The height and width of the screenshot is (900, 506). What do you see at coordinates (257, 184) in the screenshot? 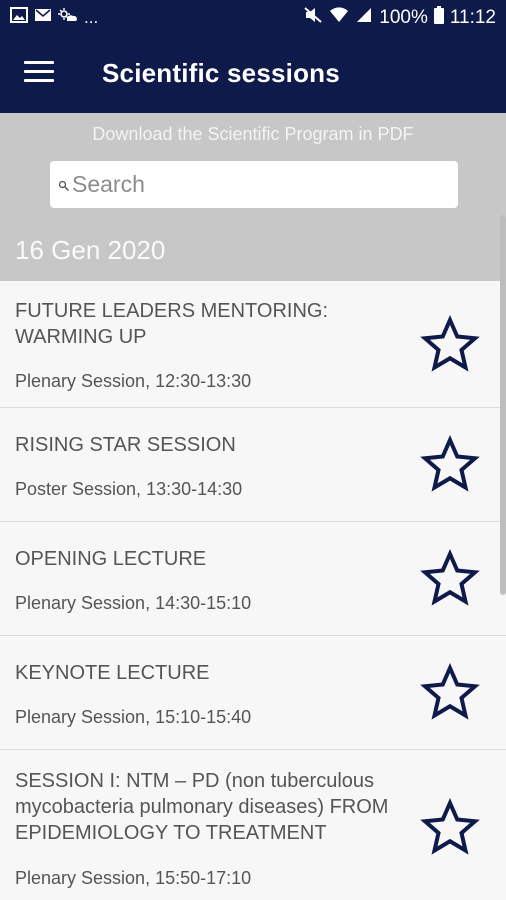
I see `search-input` at bounding box center [257, 184].